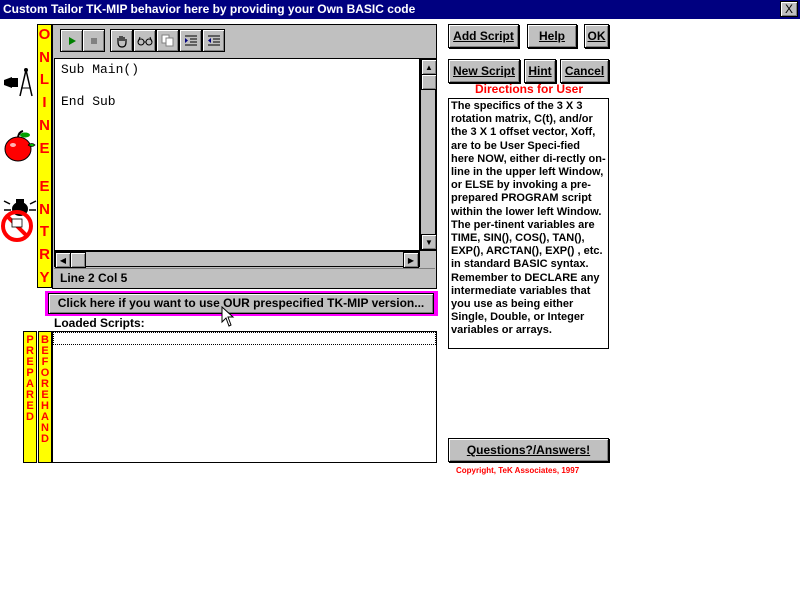 This screenshot has height=600, width=800. What do you see at coordinates (71, 40) in the screenshot?
I see `run-icon` at bounding box center [71, 40].